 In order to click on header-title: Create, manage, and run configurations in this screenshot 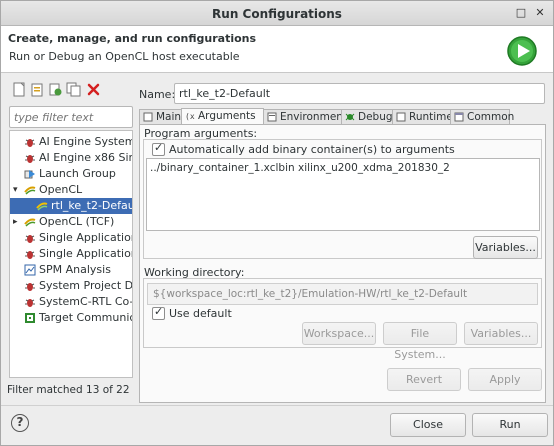, I will do `click(132, 38)`.